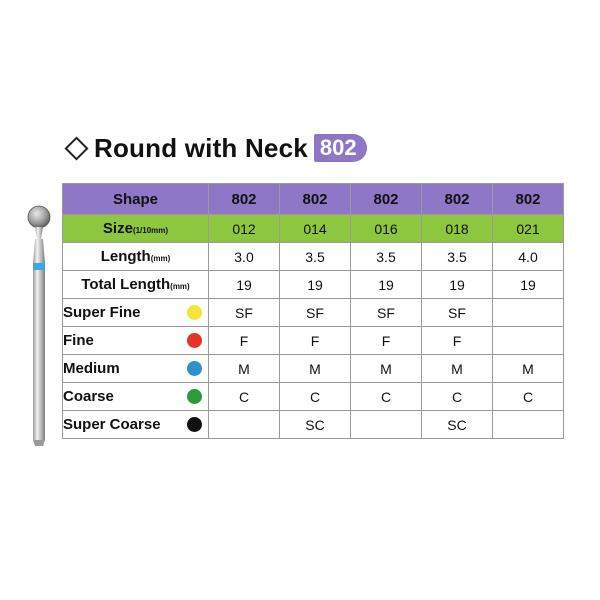  I want to click on table-row-medium: Medium M M M M M, so click(313, 368).